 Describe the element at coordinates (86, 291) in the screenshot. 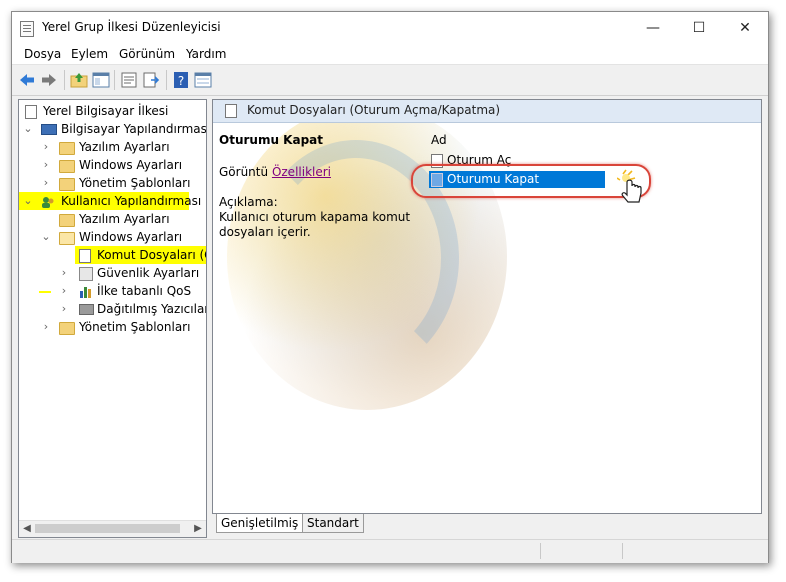

I see `bar-chart-icon` at that location.